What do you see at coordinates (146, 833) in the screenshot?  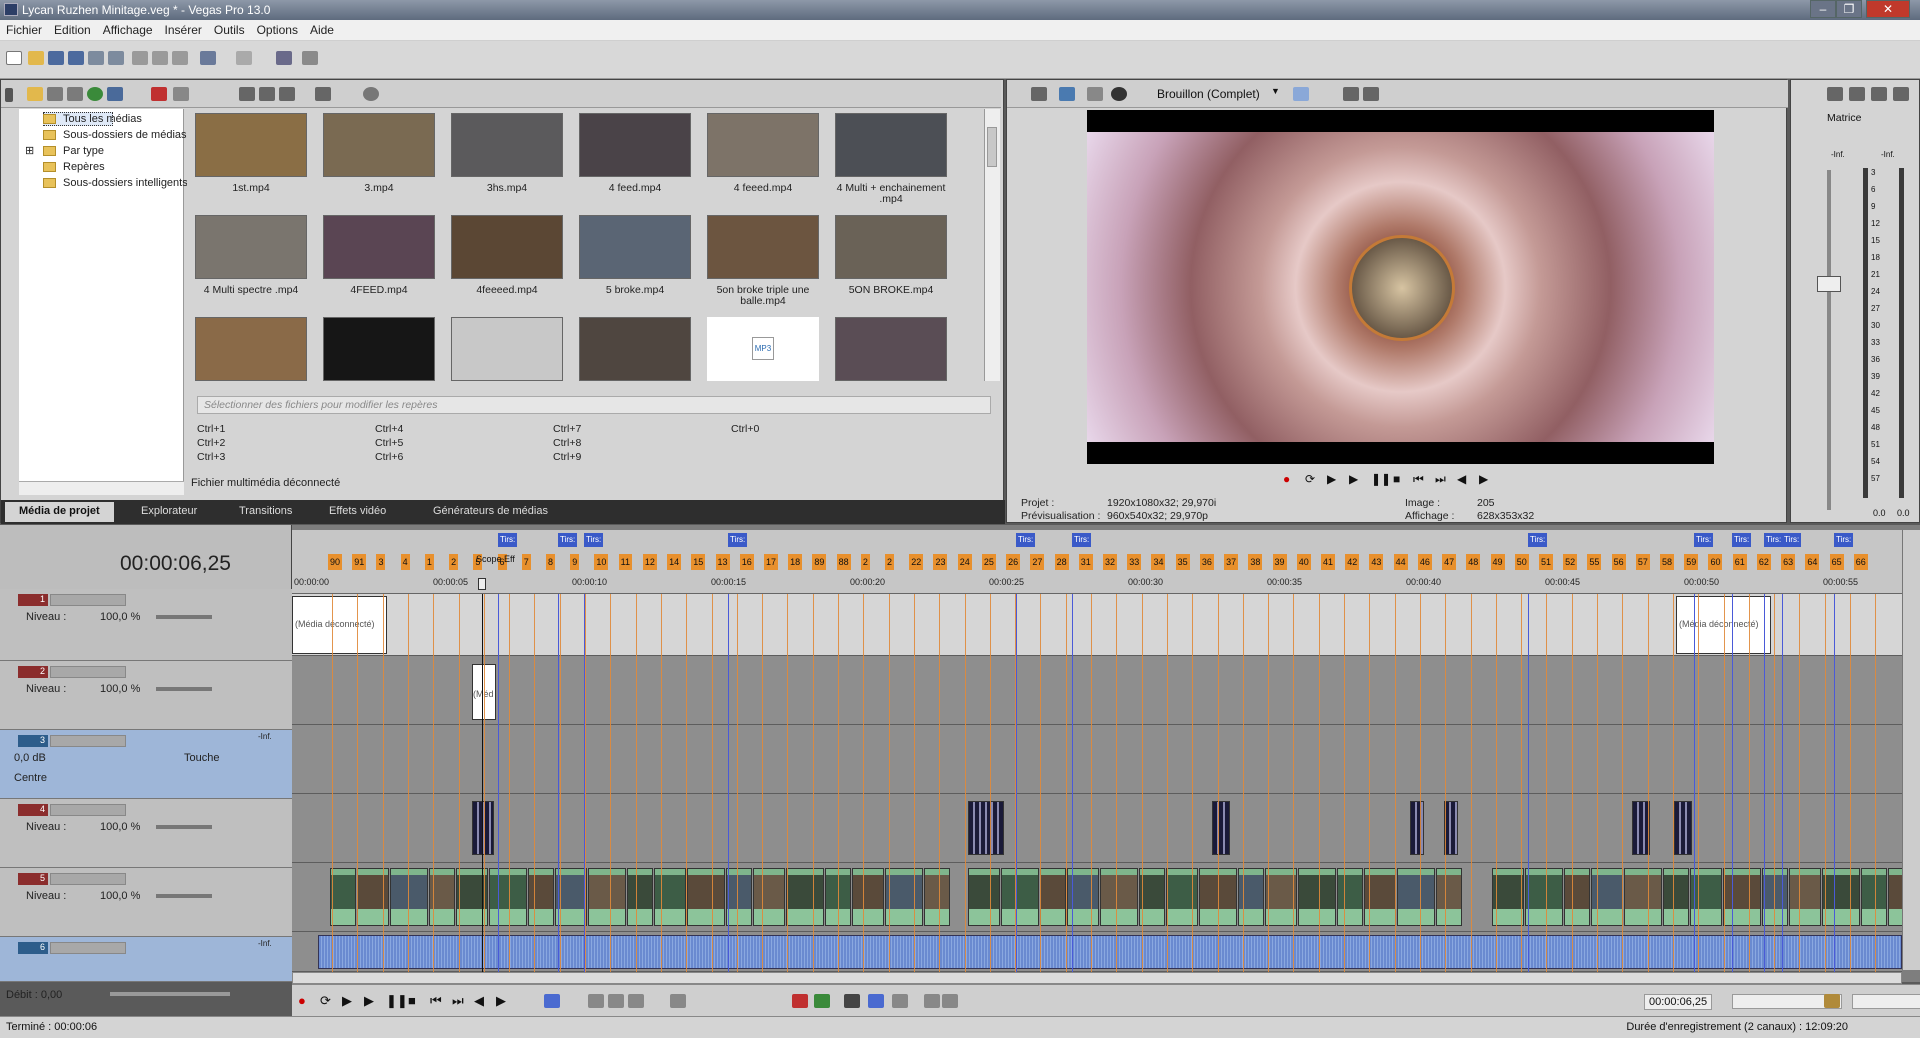 I see `track-header: 4 Niveau : 100,0 %` at bounding box center [146, 833].